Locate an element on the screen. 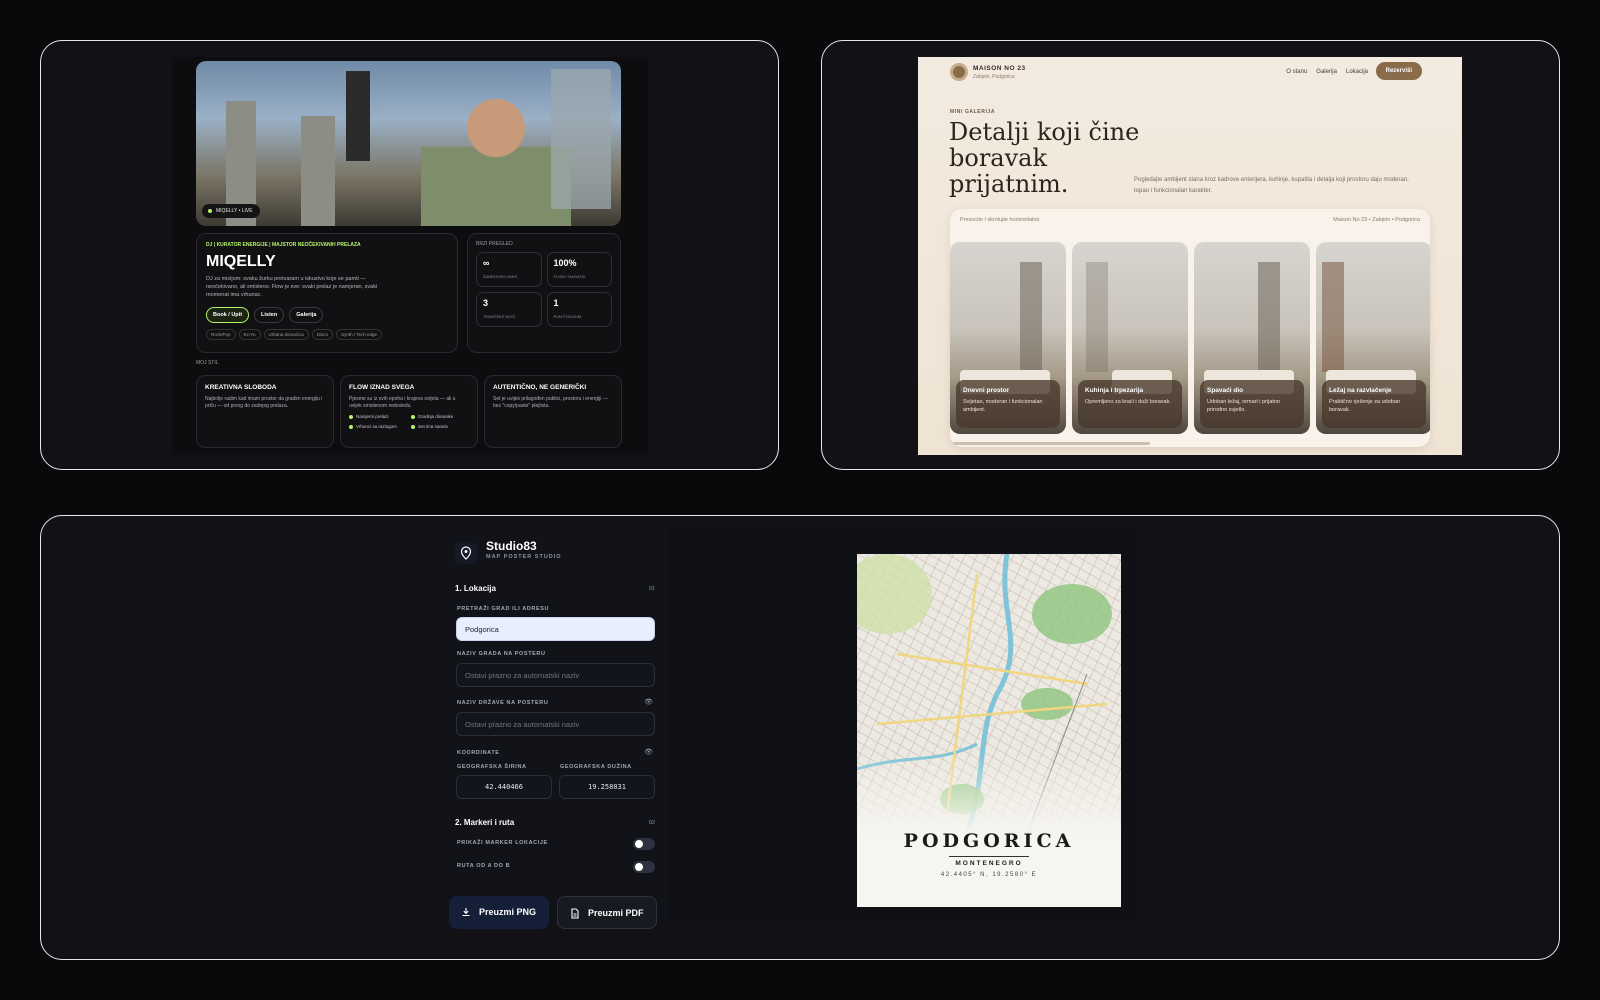  curtain is located at coordinates (1031, 317).